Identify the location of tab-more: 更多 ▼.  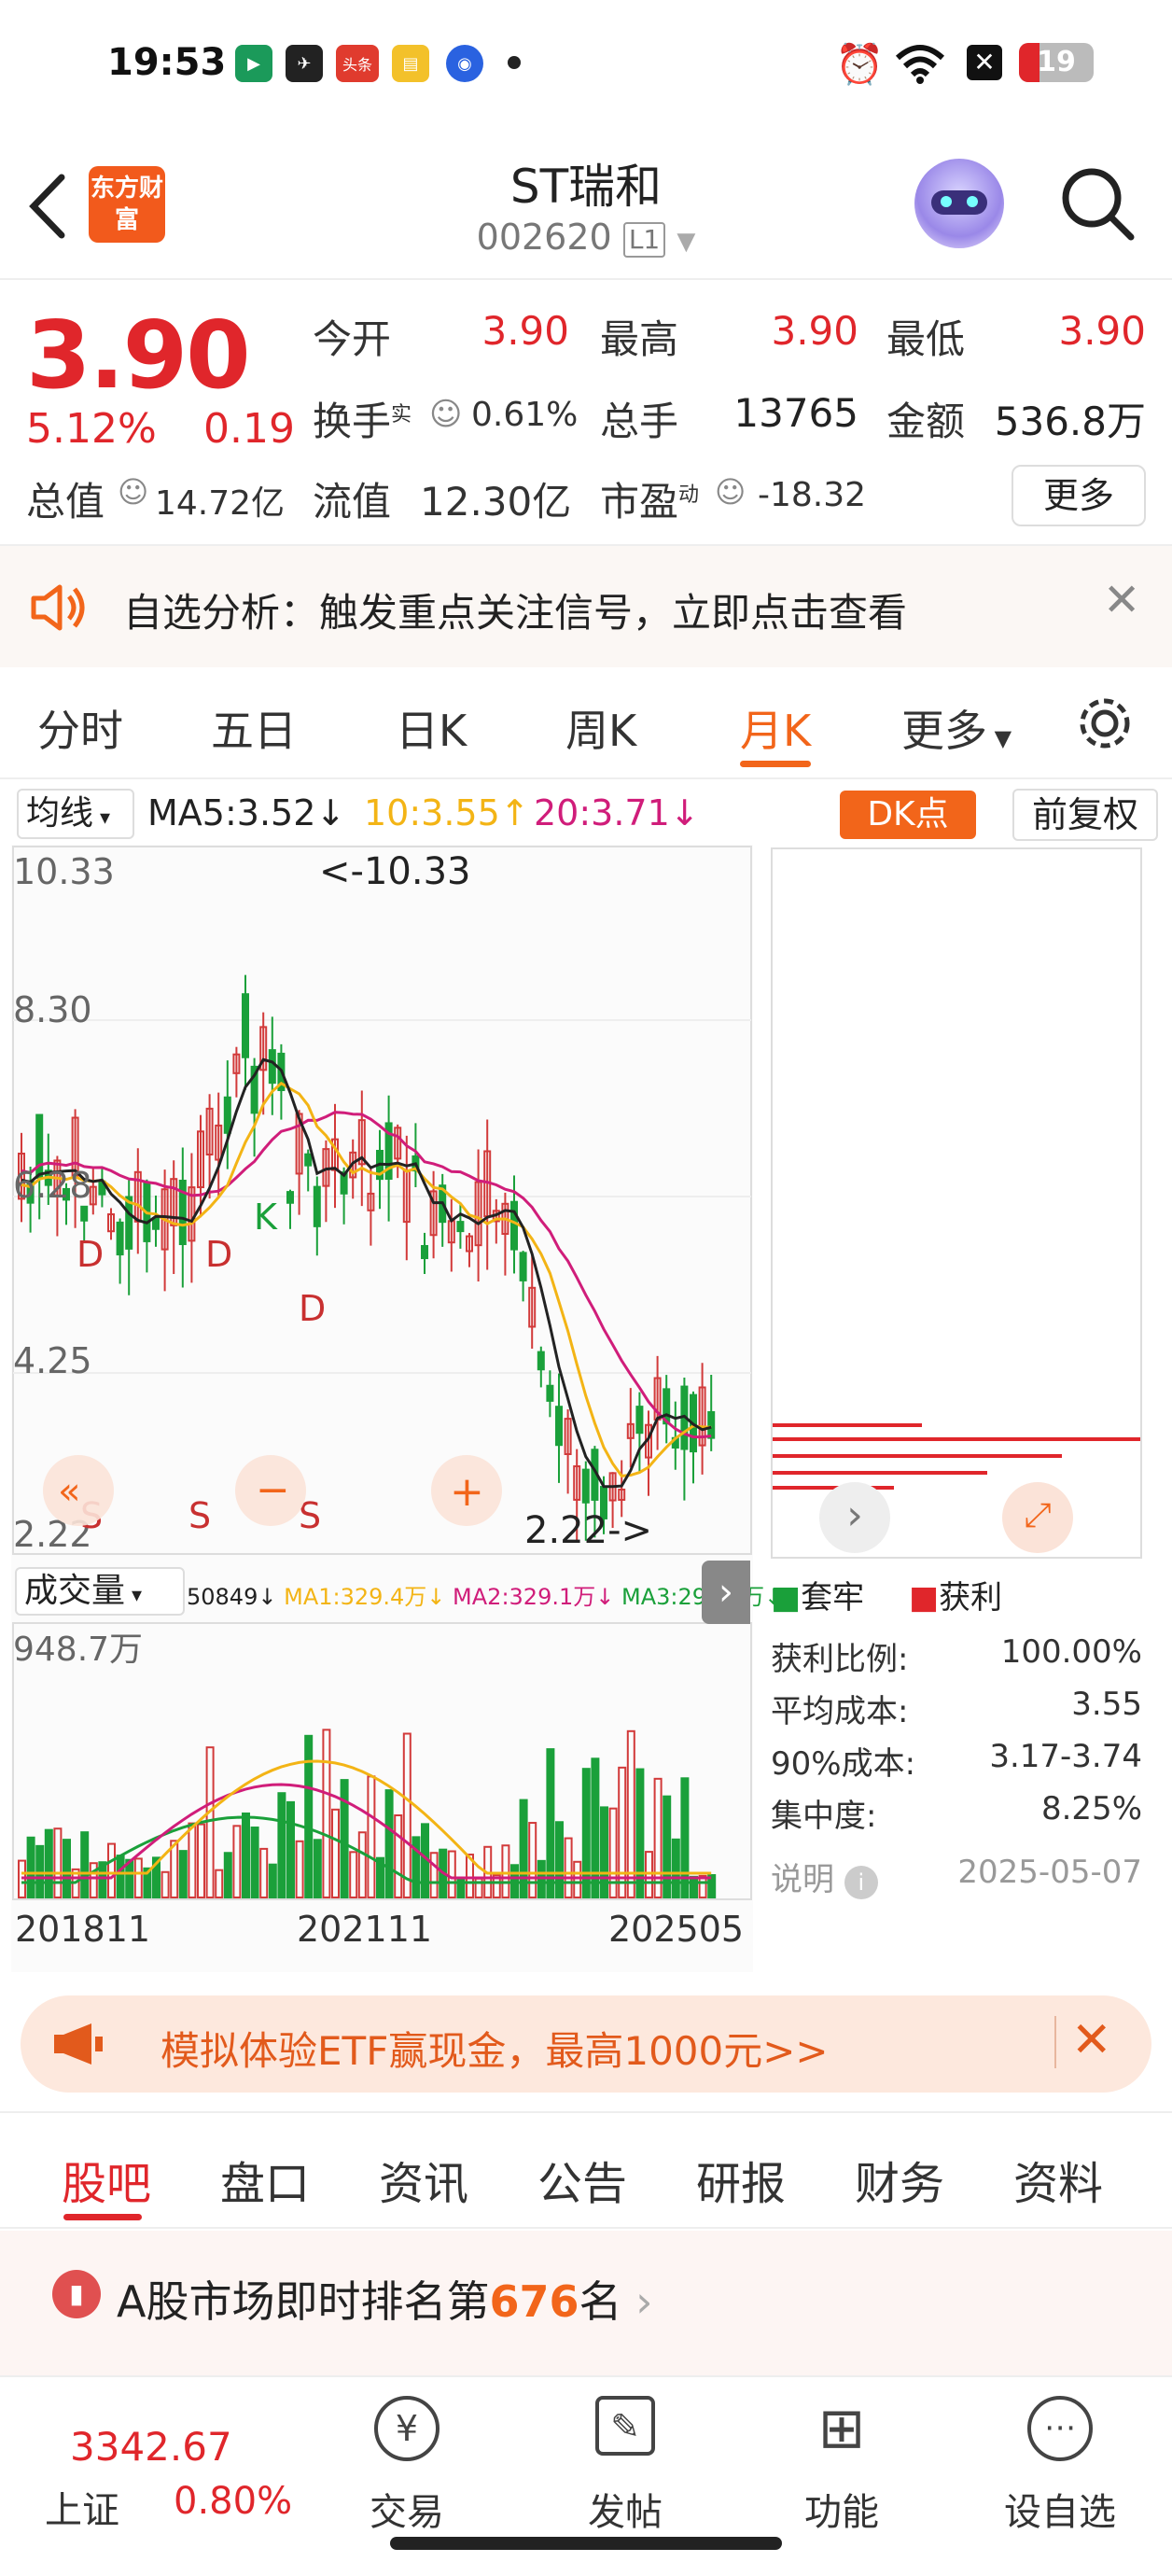
(956, 728).